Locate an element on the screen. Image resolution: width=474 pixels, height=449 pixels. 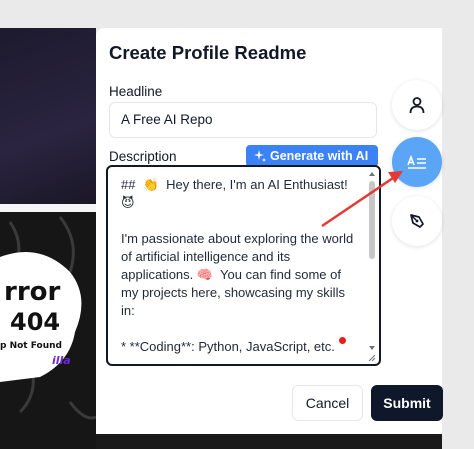
not-found-text: p Not Found is located at coordinates (31, 346).